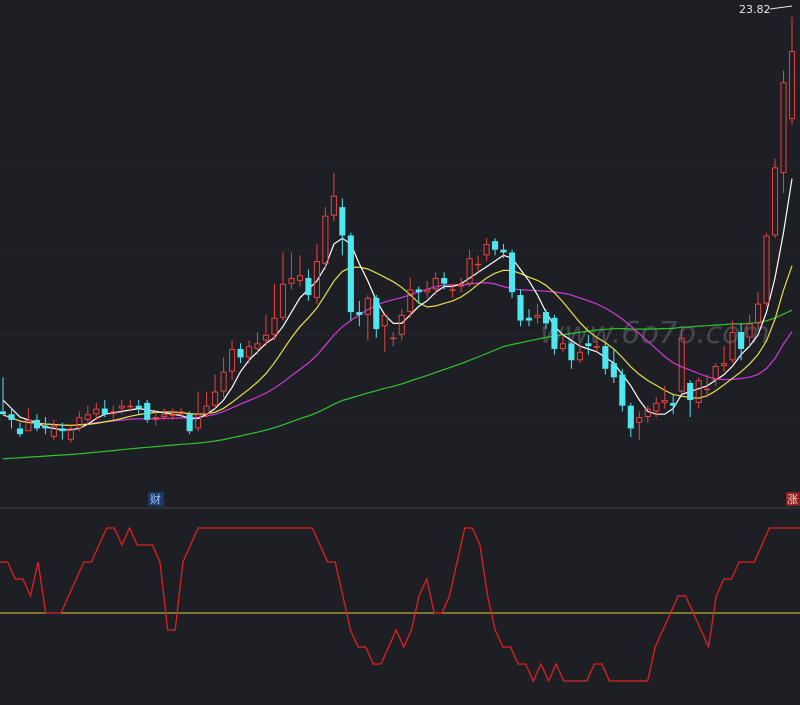  Describe the element at coordinates (755, 9) in the screenshot. I see `price-high-text: 23.82` at that location.